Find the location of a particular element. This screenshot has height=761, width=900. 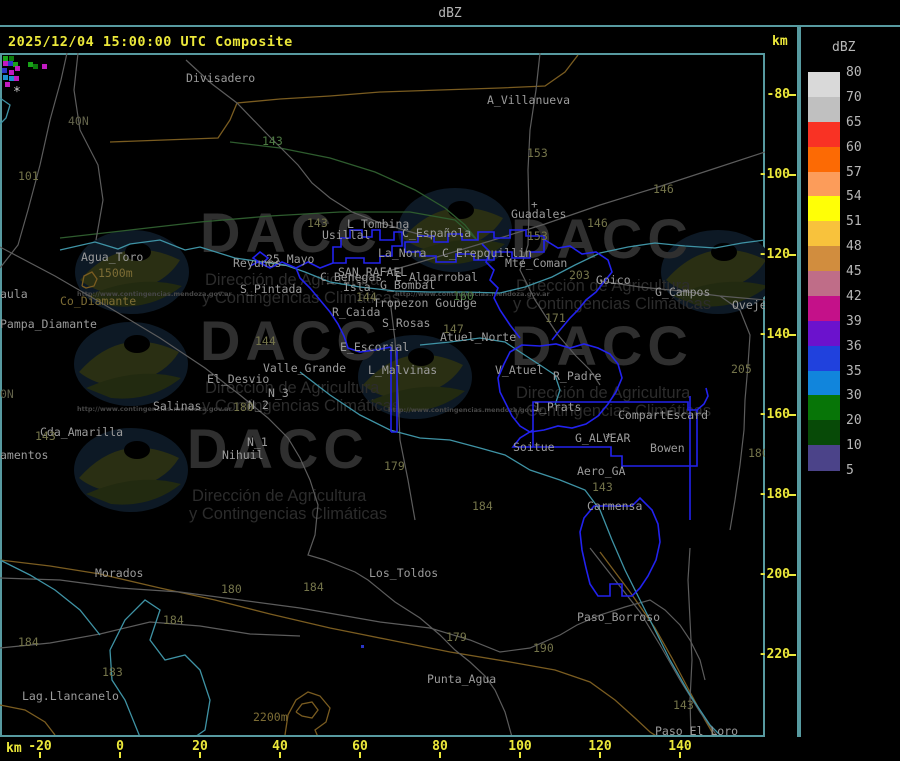

town-label: 25_Mayo is located at coordinates (290, 259).